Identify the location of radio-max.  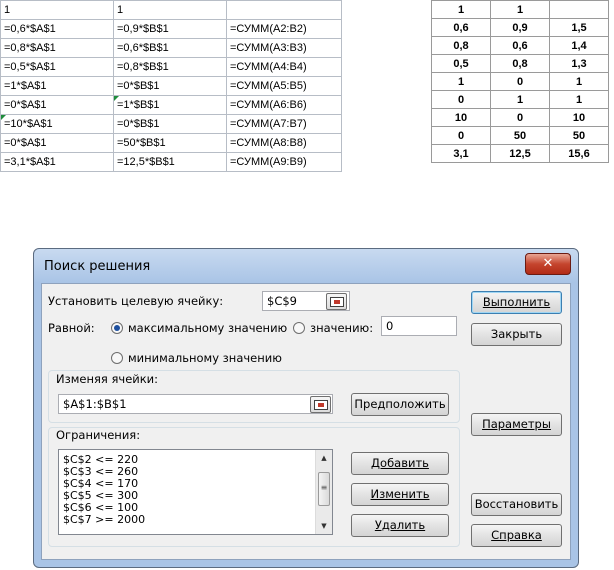
(117, 328).